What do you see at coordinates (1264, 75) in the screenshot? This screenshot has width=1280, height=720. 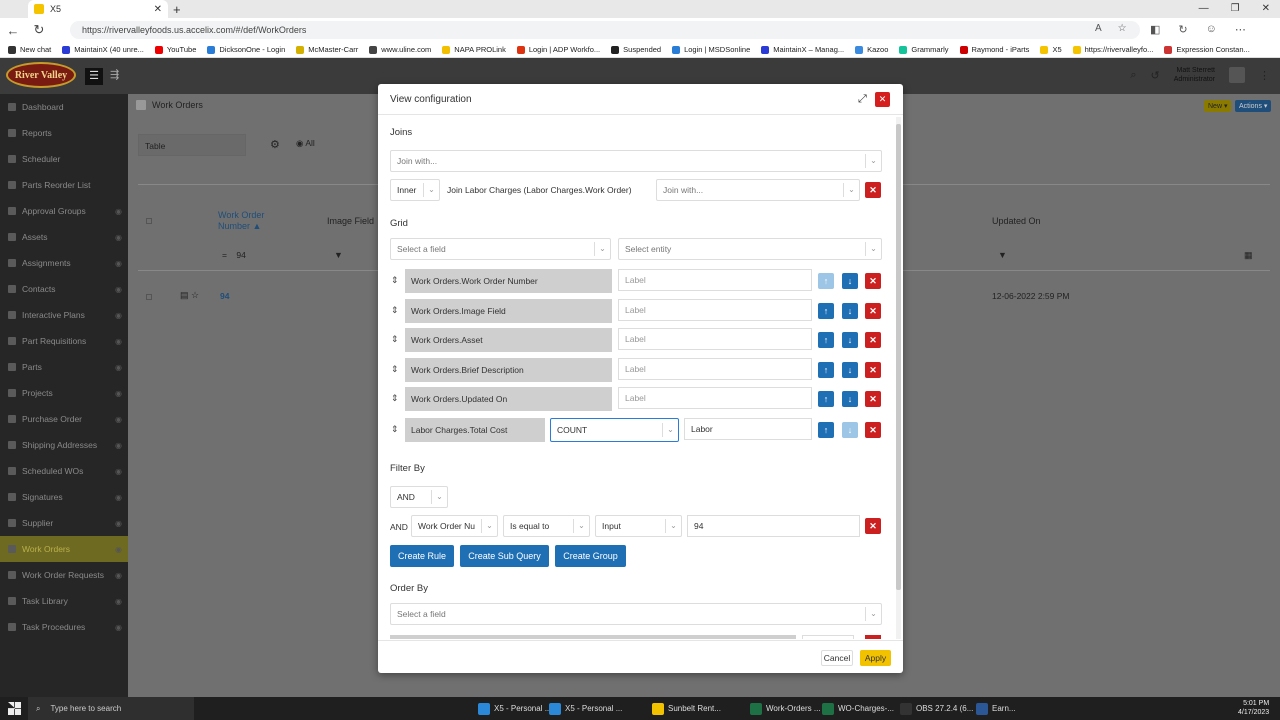 I see `more-icon: ⋮` at bounding box center [1264, 75].